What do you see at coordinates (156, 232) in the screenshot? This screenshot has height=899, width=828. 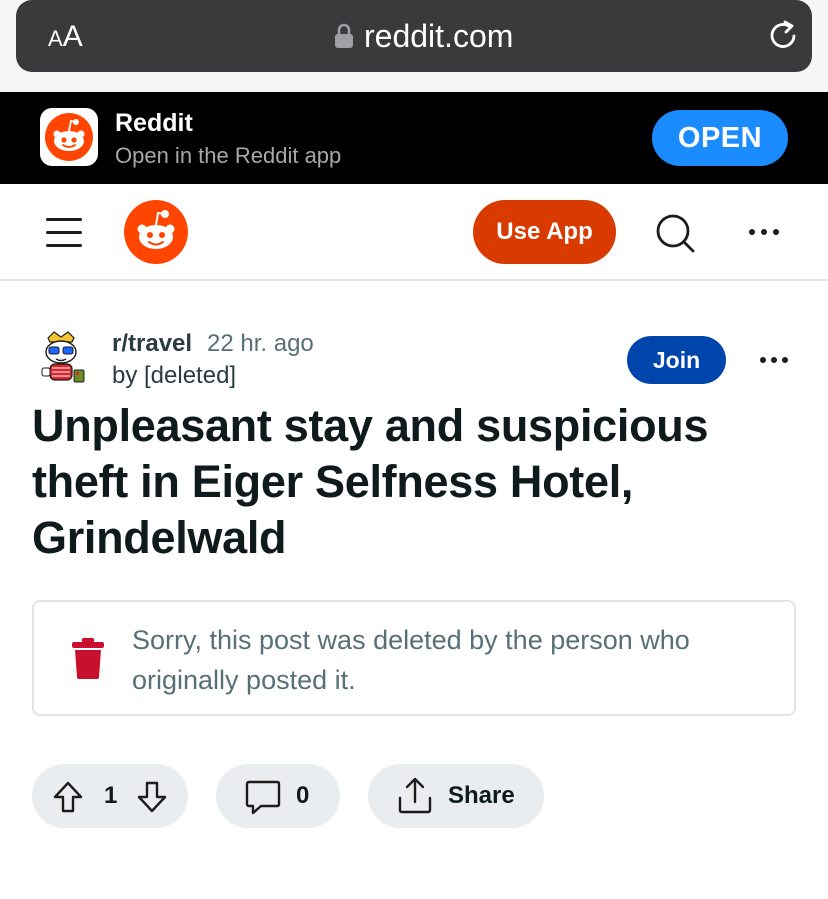 I see `reddit-logo-icon` at bounding box center [156, 232].